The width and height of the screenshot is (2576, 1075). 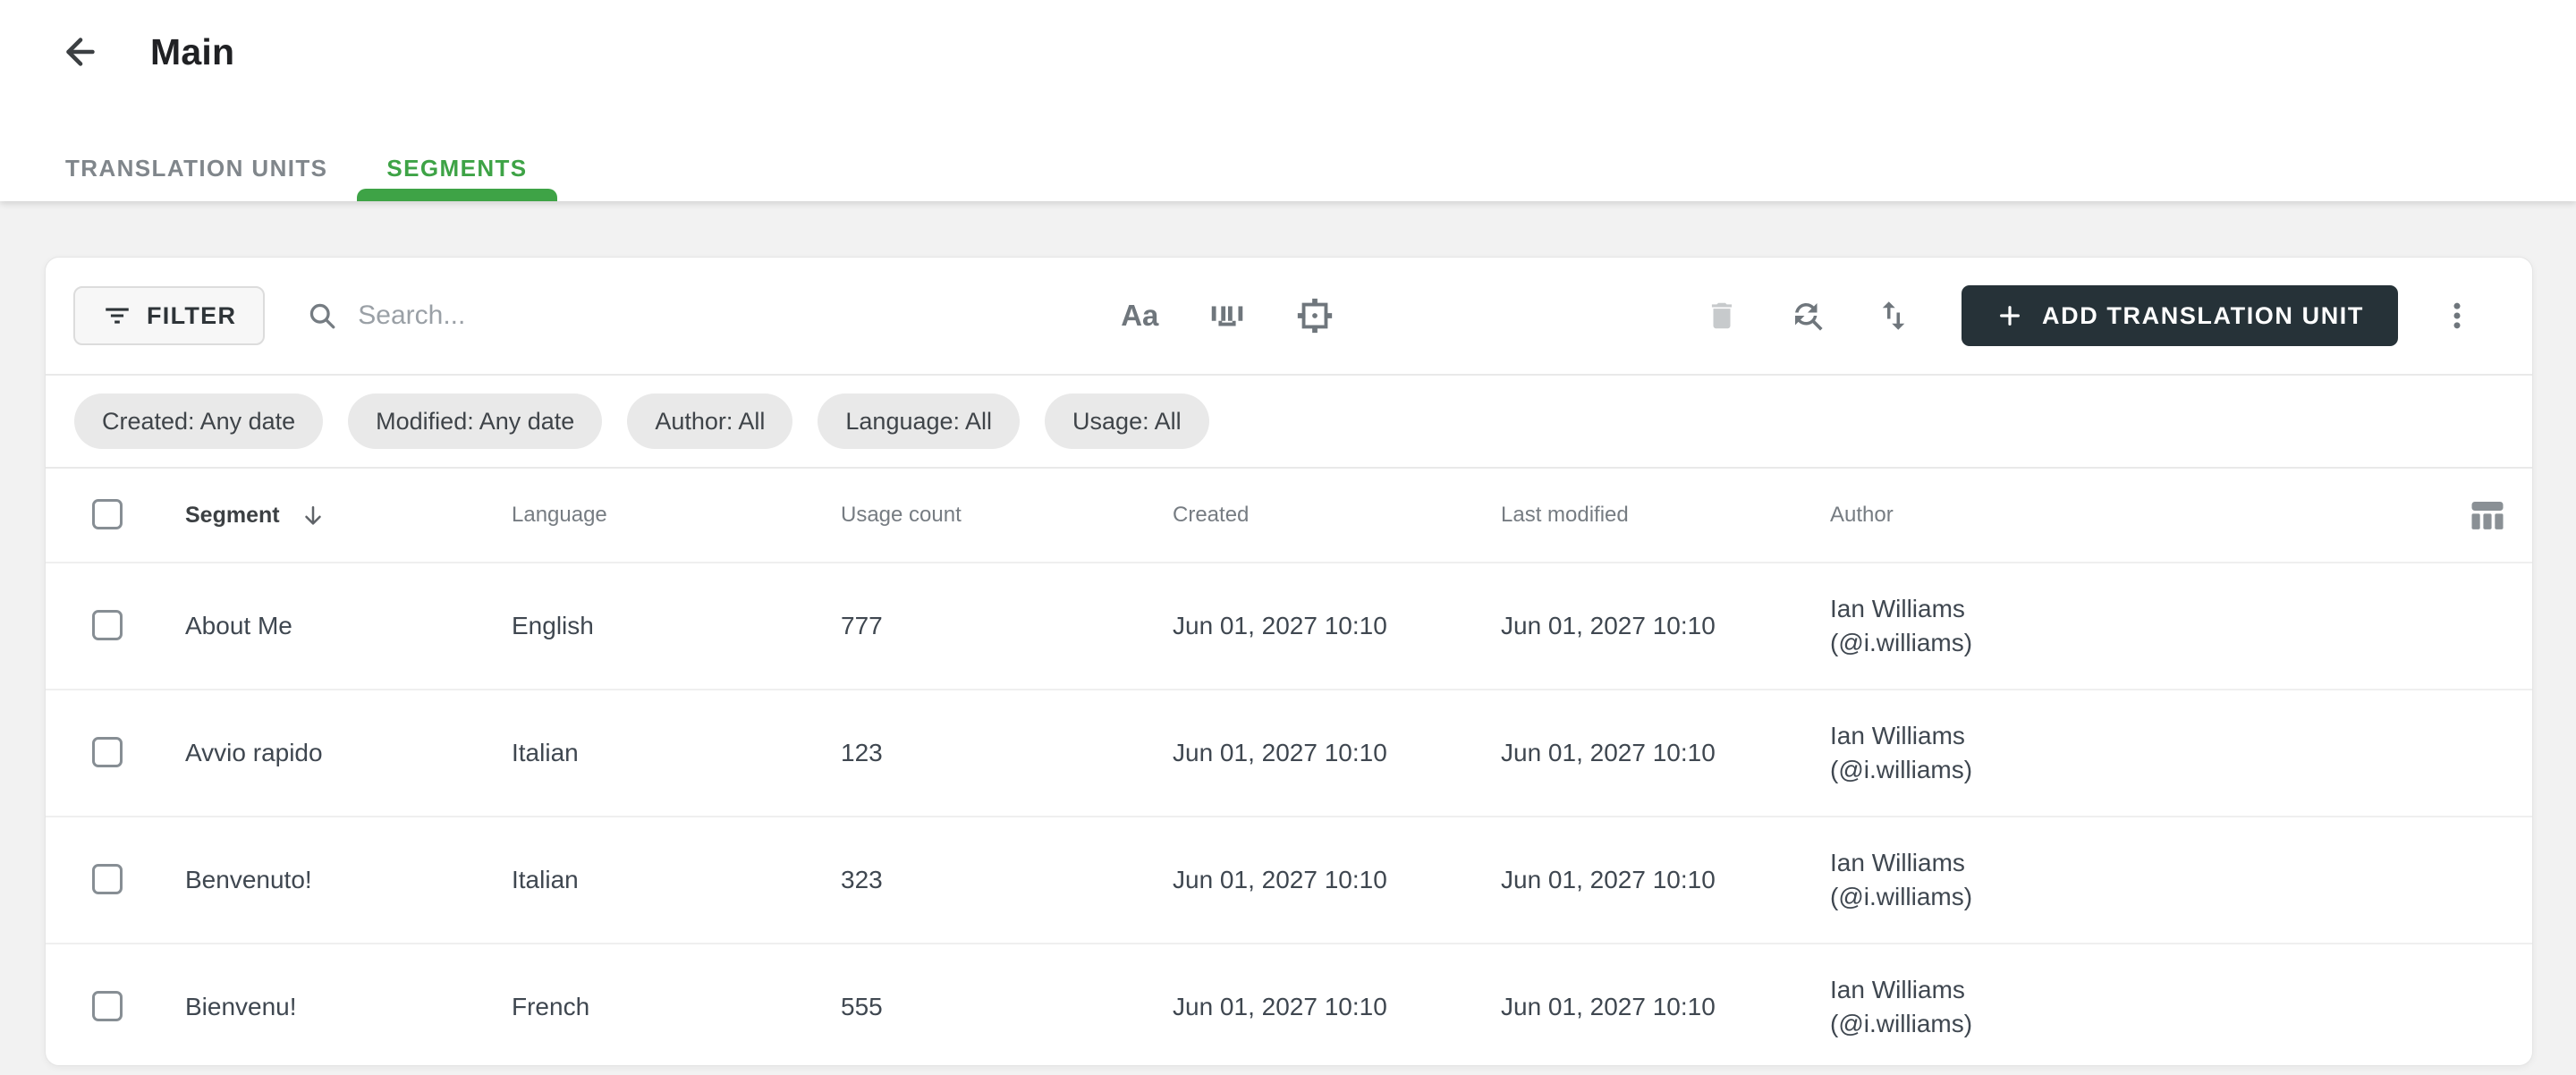 I want to click on col-segment: Segment, so click(x=332, y=515).